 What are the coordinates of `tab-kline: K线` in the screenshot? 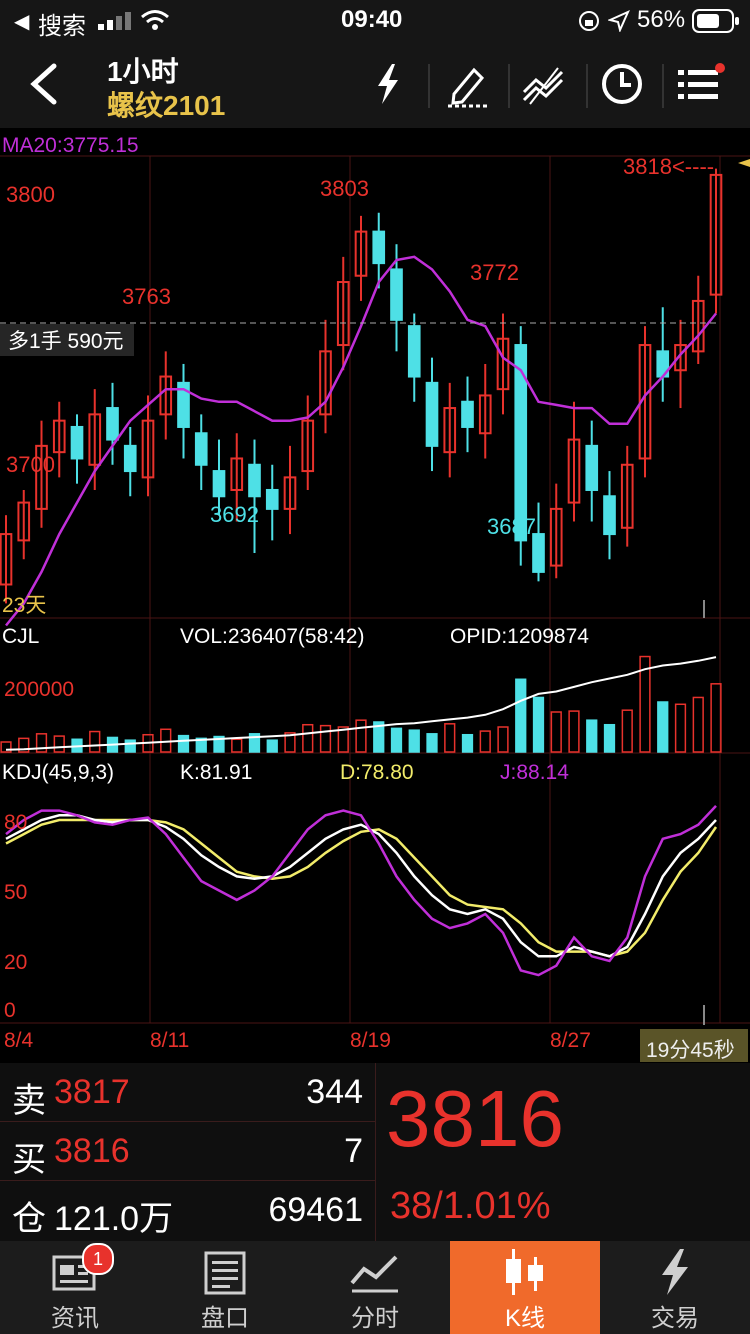 It's located at (525, 1287).